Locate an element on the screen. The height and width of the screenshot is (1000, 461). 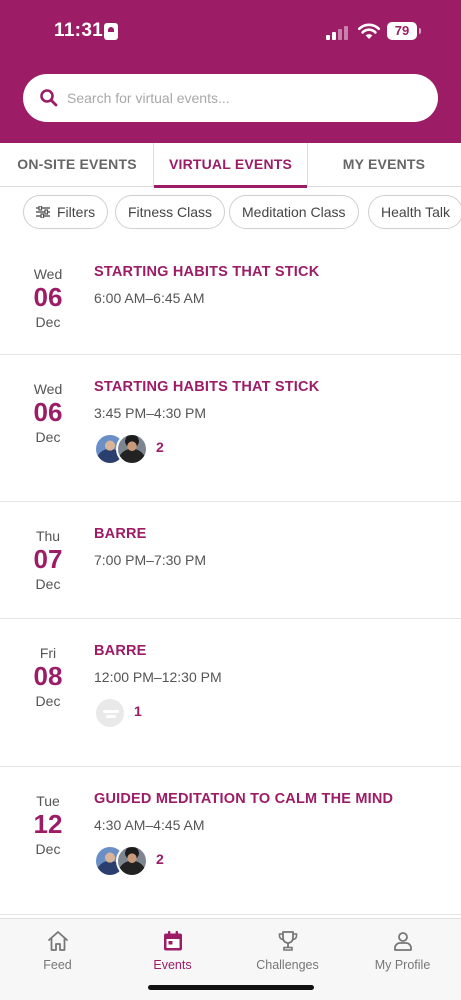
nav-challenges: Challenges is located at coordinates (287, 954).